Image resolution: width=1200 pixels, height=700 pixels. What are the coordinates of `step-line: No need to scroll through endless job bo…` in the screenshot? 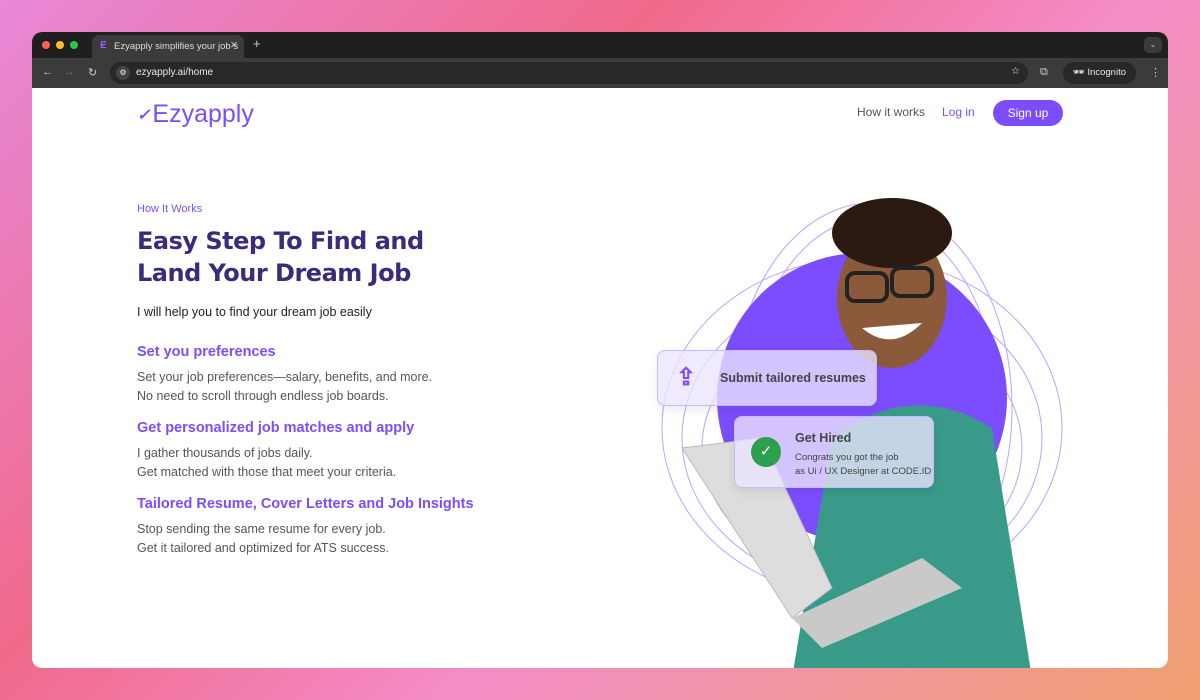 It's located at (263, 396).